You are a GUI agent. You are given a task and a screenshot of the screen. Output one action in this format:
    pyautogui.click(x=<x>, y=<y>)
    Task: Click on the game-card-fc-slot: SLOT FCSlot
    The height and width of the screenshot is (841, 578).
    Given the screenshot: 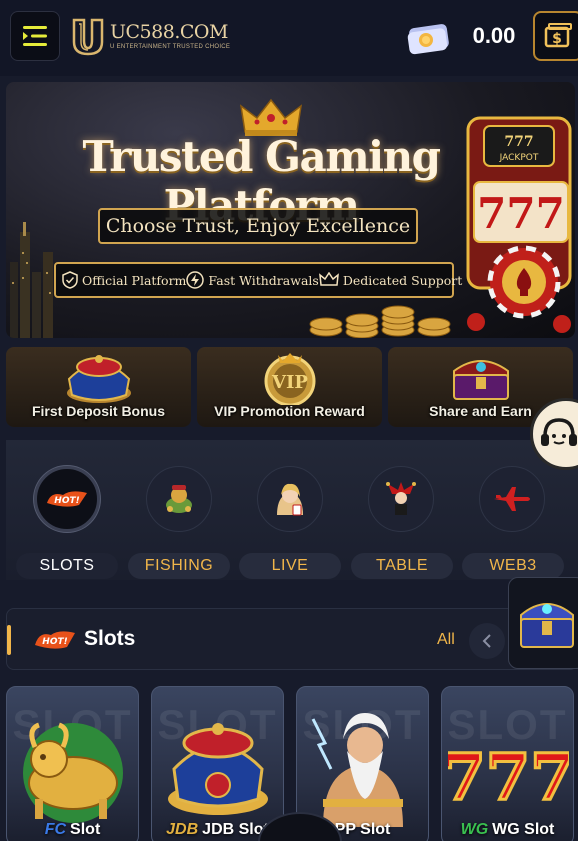 What is the action you would take?
    pyautogui.click(x=72, y=763)
    